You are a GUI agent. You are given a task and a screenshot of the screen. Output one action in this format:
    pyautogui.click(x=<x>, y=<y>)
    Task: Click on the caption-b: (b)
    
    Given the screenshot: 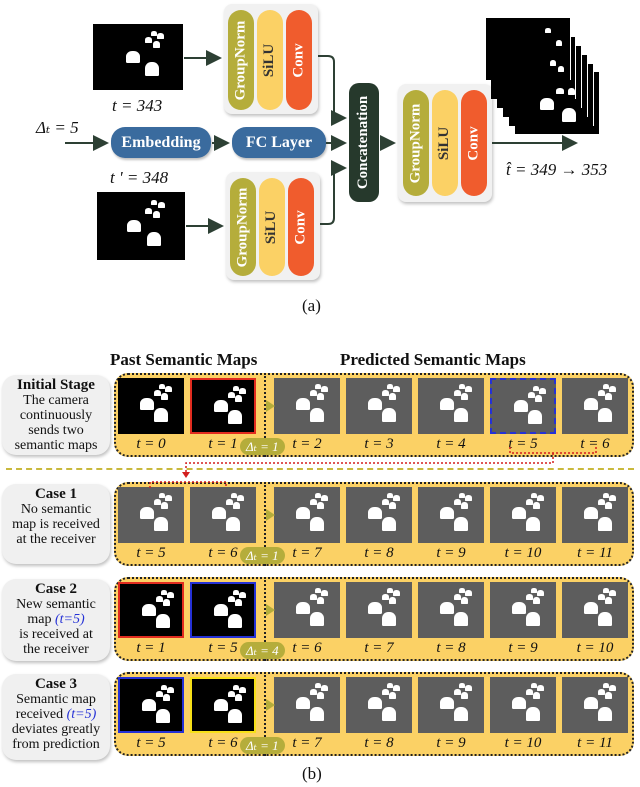 What is the action you would take?
    pyautogui.click(x=312, y=773)
    